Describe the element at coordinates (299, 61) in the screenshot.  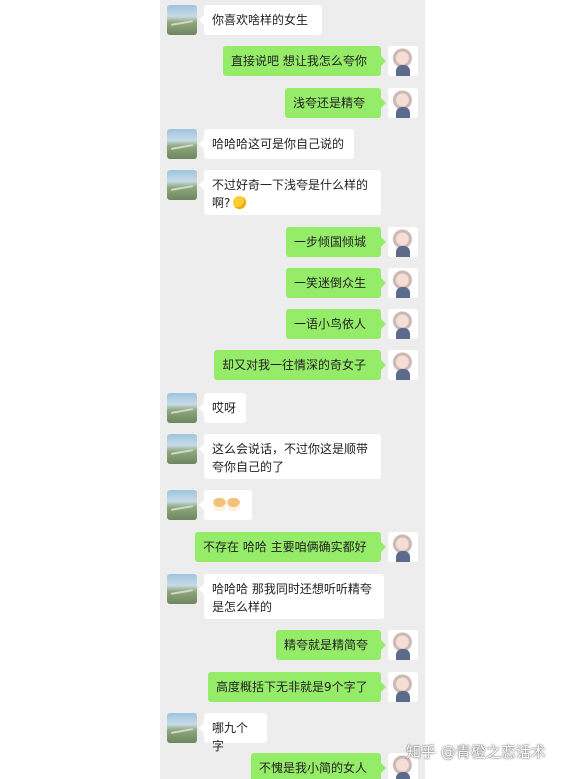
I see `message-text: 直接说吧 想让我怎么夸你` at that location.